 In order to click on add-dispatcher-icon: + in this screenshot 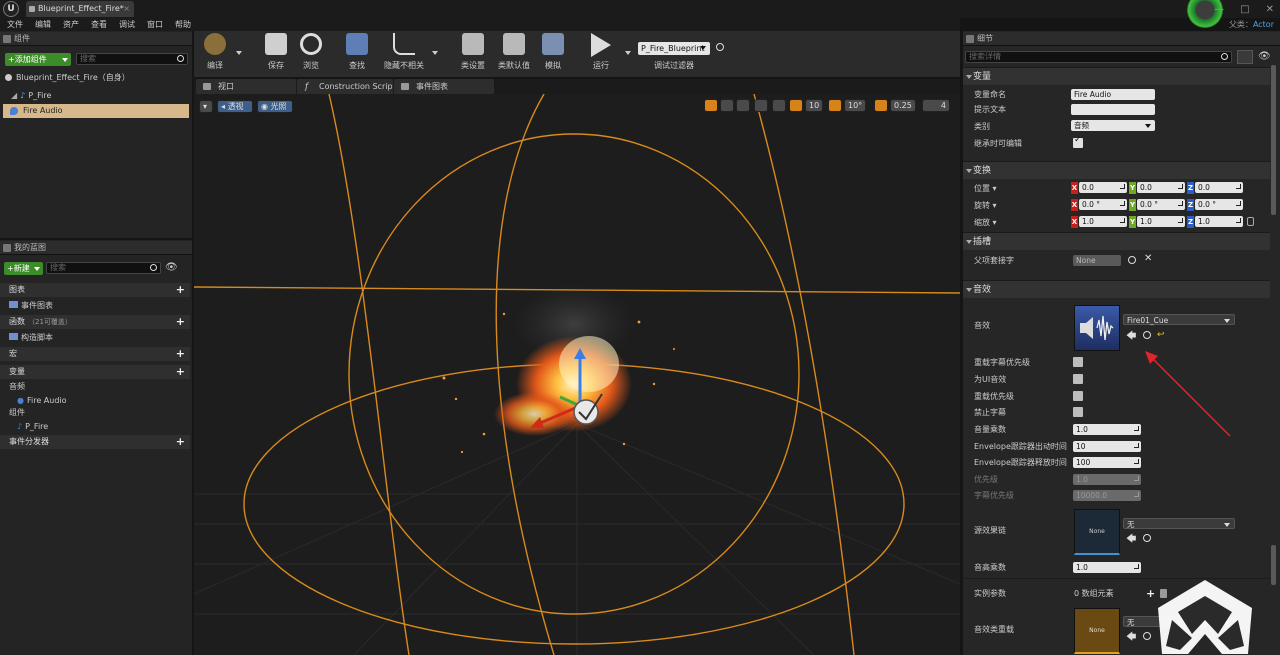, I will do `click(180, 442)`.